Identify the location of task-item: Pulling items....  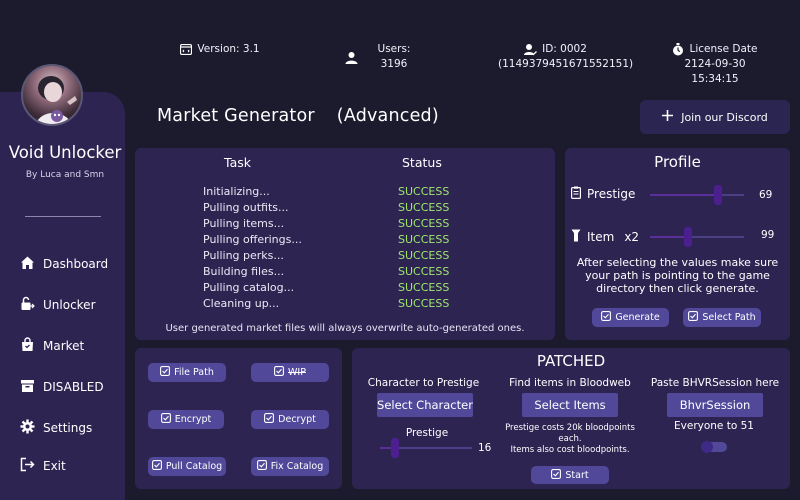
(244, 223).